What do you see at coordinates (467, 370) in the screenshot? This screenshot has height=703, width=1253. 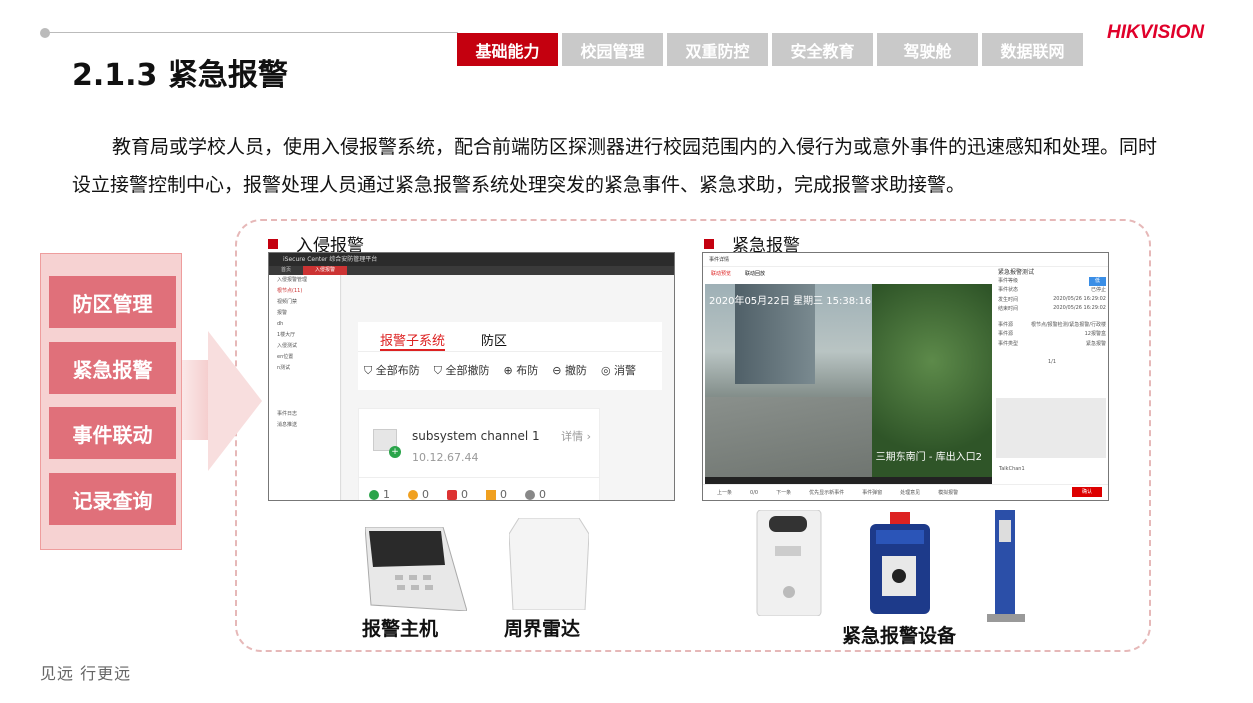 I see `disarm-all-label: 全部撤防` at bounding box center [467, 370].